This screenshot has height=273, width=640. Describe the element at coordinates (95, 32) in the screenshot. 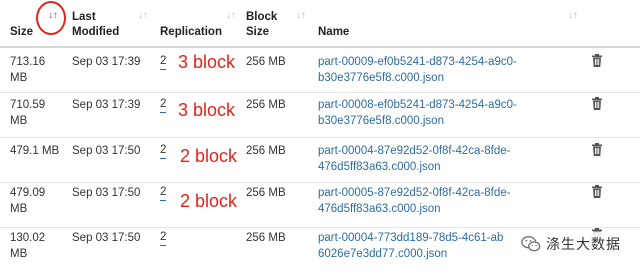

I see `column-last-modified-line2: Modified` at that location.